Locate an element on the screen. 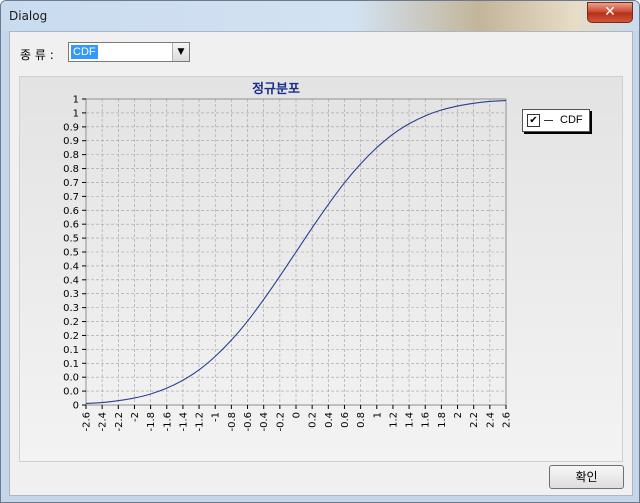 The image size is (640, 503). x-tick-label: 1.2 is located at coordinates (393, 420).